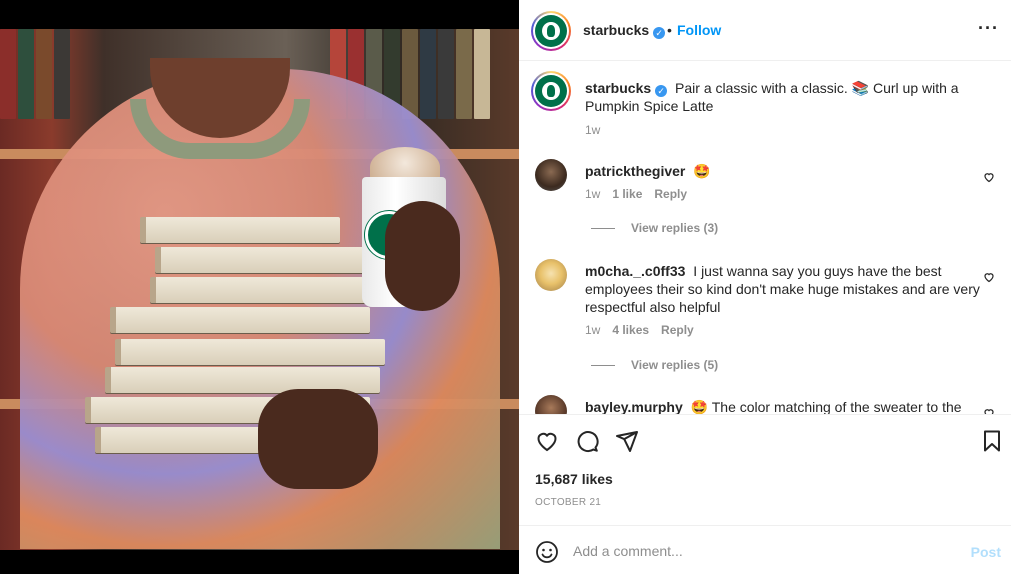 Image resolution: width=1011 pixels, height=574 pixels. What do you see at coordinates (574, 479) in the screenshot?
I see `likes-count: 15,687 likes` at bounding box center [574, 479].